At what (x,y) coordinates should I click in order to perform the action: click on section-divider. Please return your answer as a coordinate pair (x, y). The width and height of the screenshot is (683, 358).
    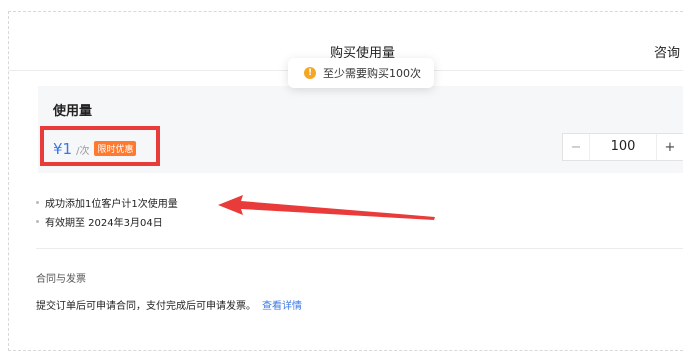
    Looking at the image, I should click on (359, 248).